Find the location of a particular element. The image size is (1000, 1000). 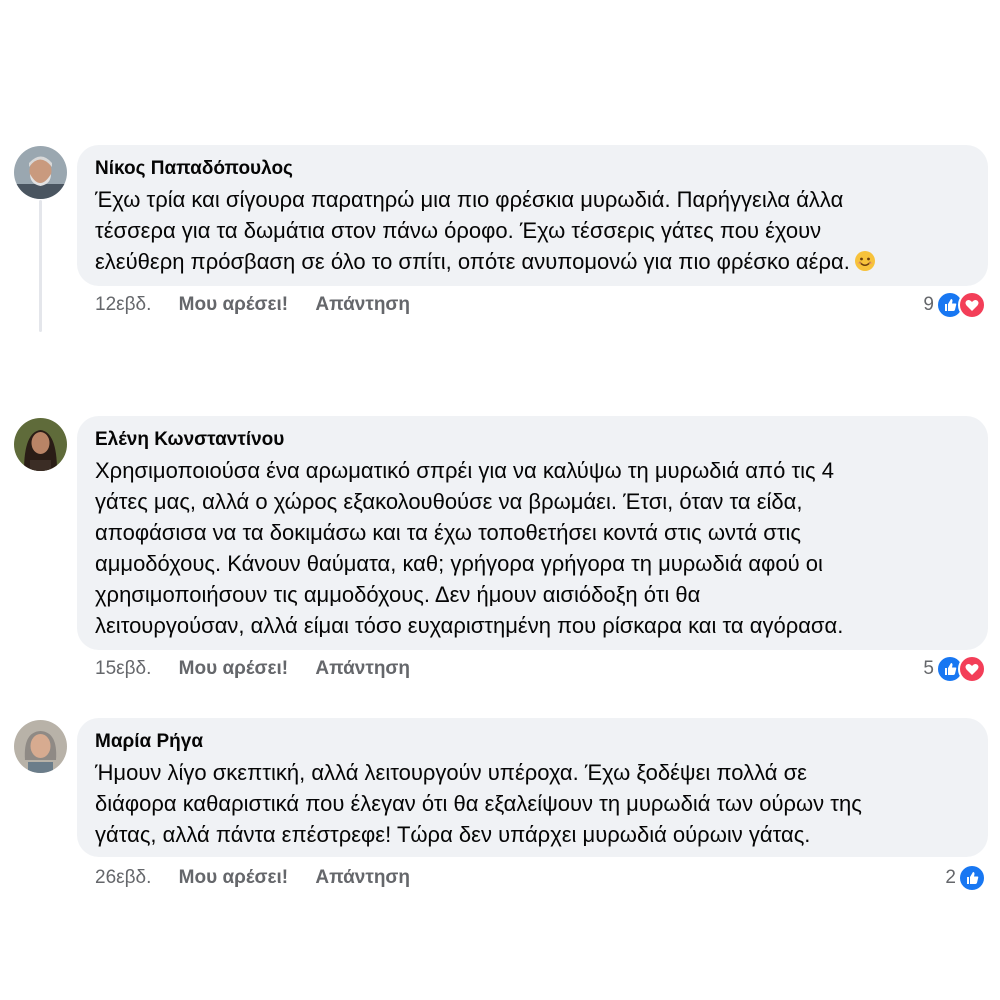

reaction-count: 5 is located at coordinates (928, 668).